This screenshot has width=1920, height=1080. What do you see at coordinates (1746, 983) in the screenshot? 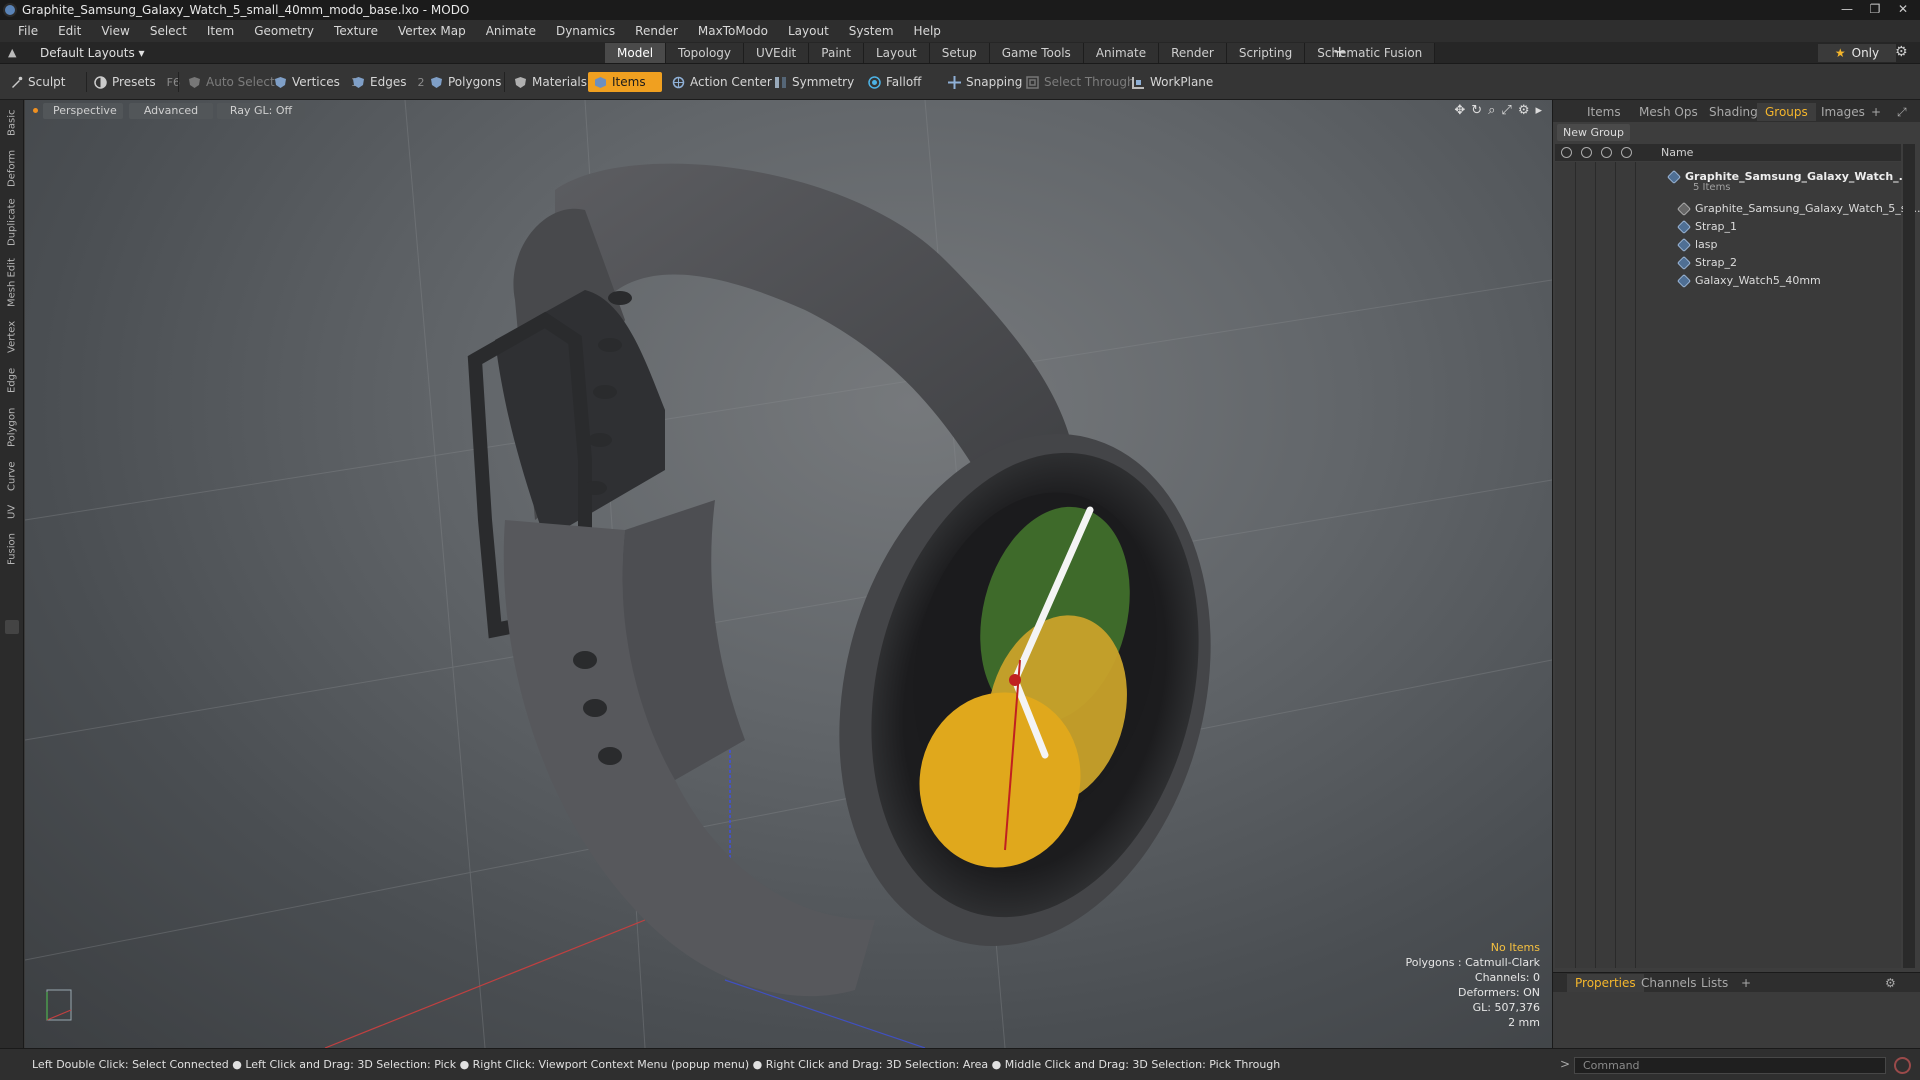
I see `add-properties-tab-button: +` at bounding box center [1746, 983].